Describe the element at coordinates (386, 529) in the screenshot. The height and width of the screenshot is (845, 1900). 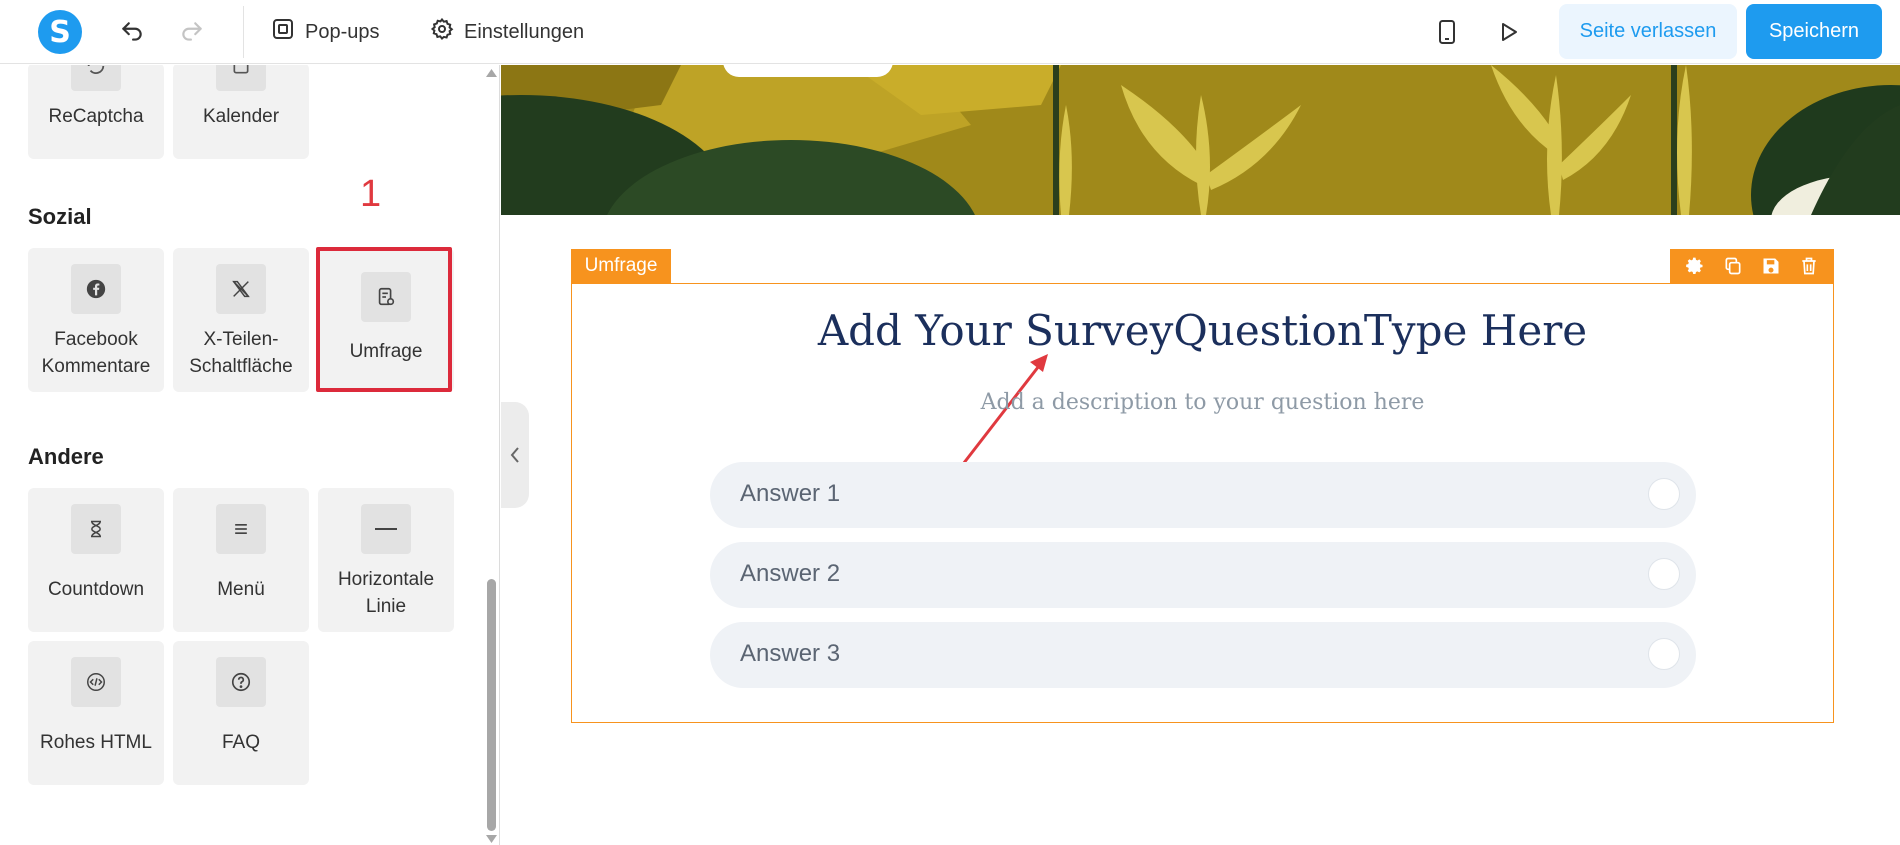
I see `horizontal-line-icon` at that location.